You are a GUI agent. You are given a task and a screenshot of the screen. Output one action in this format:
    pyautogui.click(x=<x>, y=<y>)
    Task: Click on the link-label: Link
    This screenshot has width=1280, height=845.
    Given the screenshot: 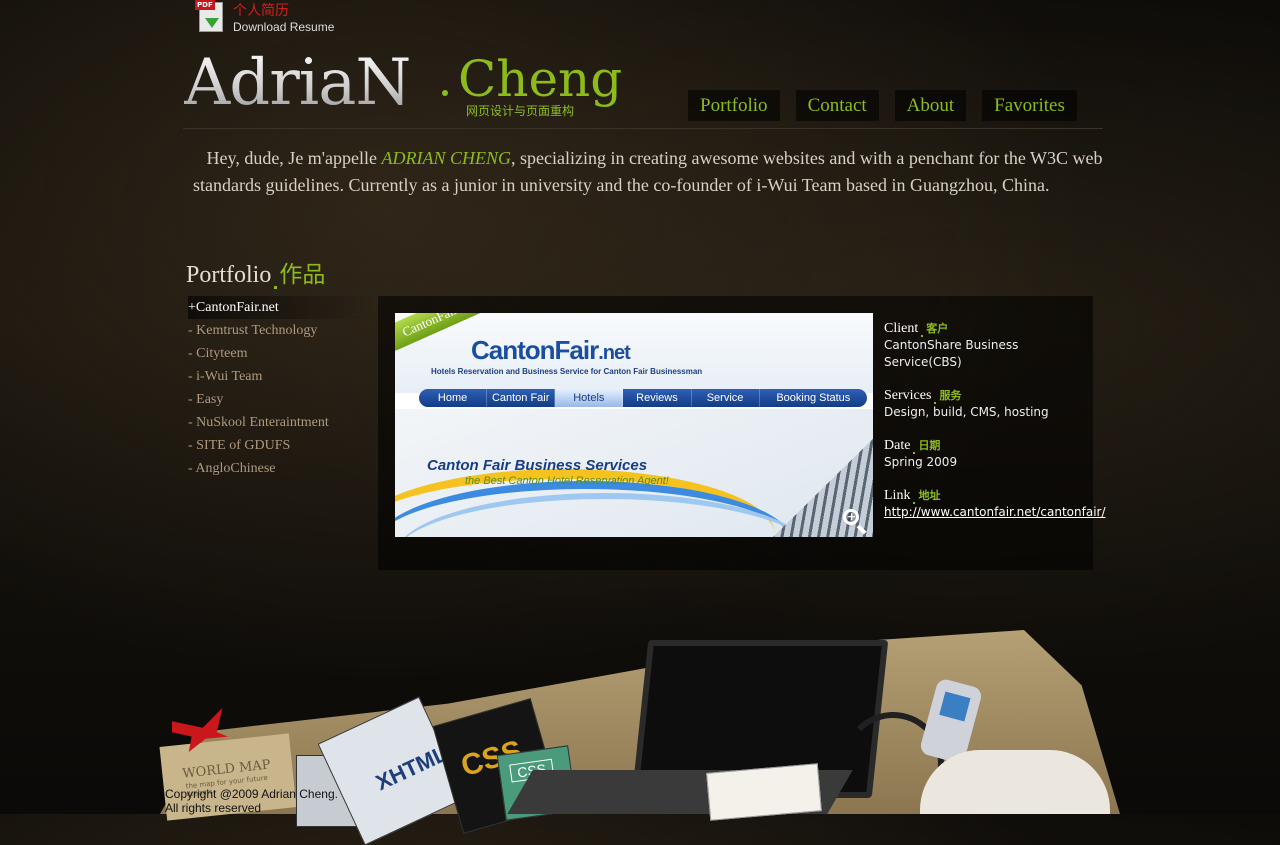 What is the action you would take?
    pyautogui.click(x=897, y=495)
    